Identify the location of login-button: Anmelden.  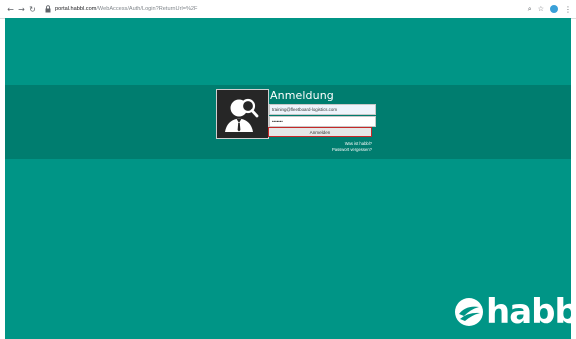
(320, 132).